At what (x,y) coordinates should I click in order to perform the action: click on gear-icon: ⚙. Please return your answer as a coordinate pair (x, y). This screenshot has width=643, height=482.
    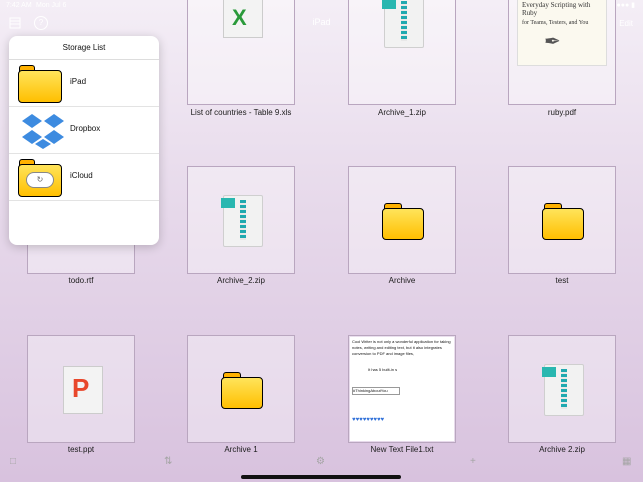
    Looking at the image, I should click on (320, 461).